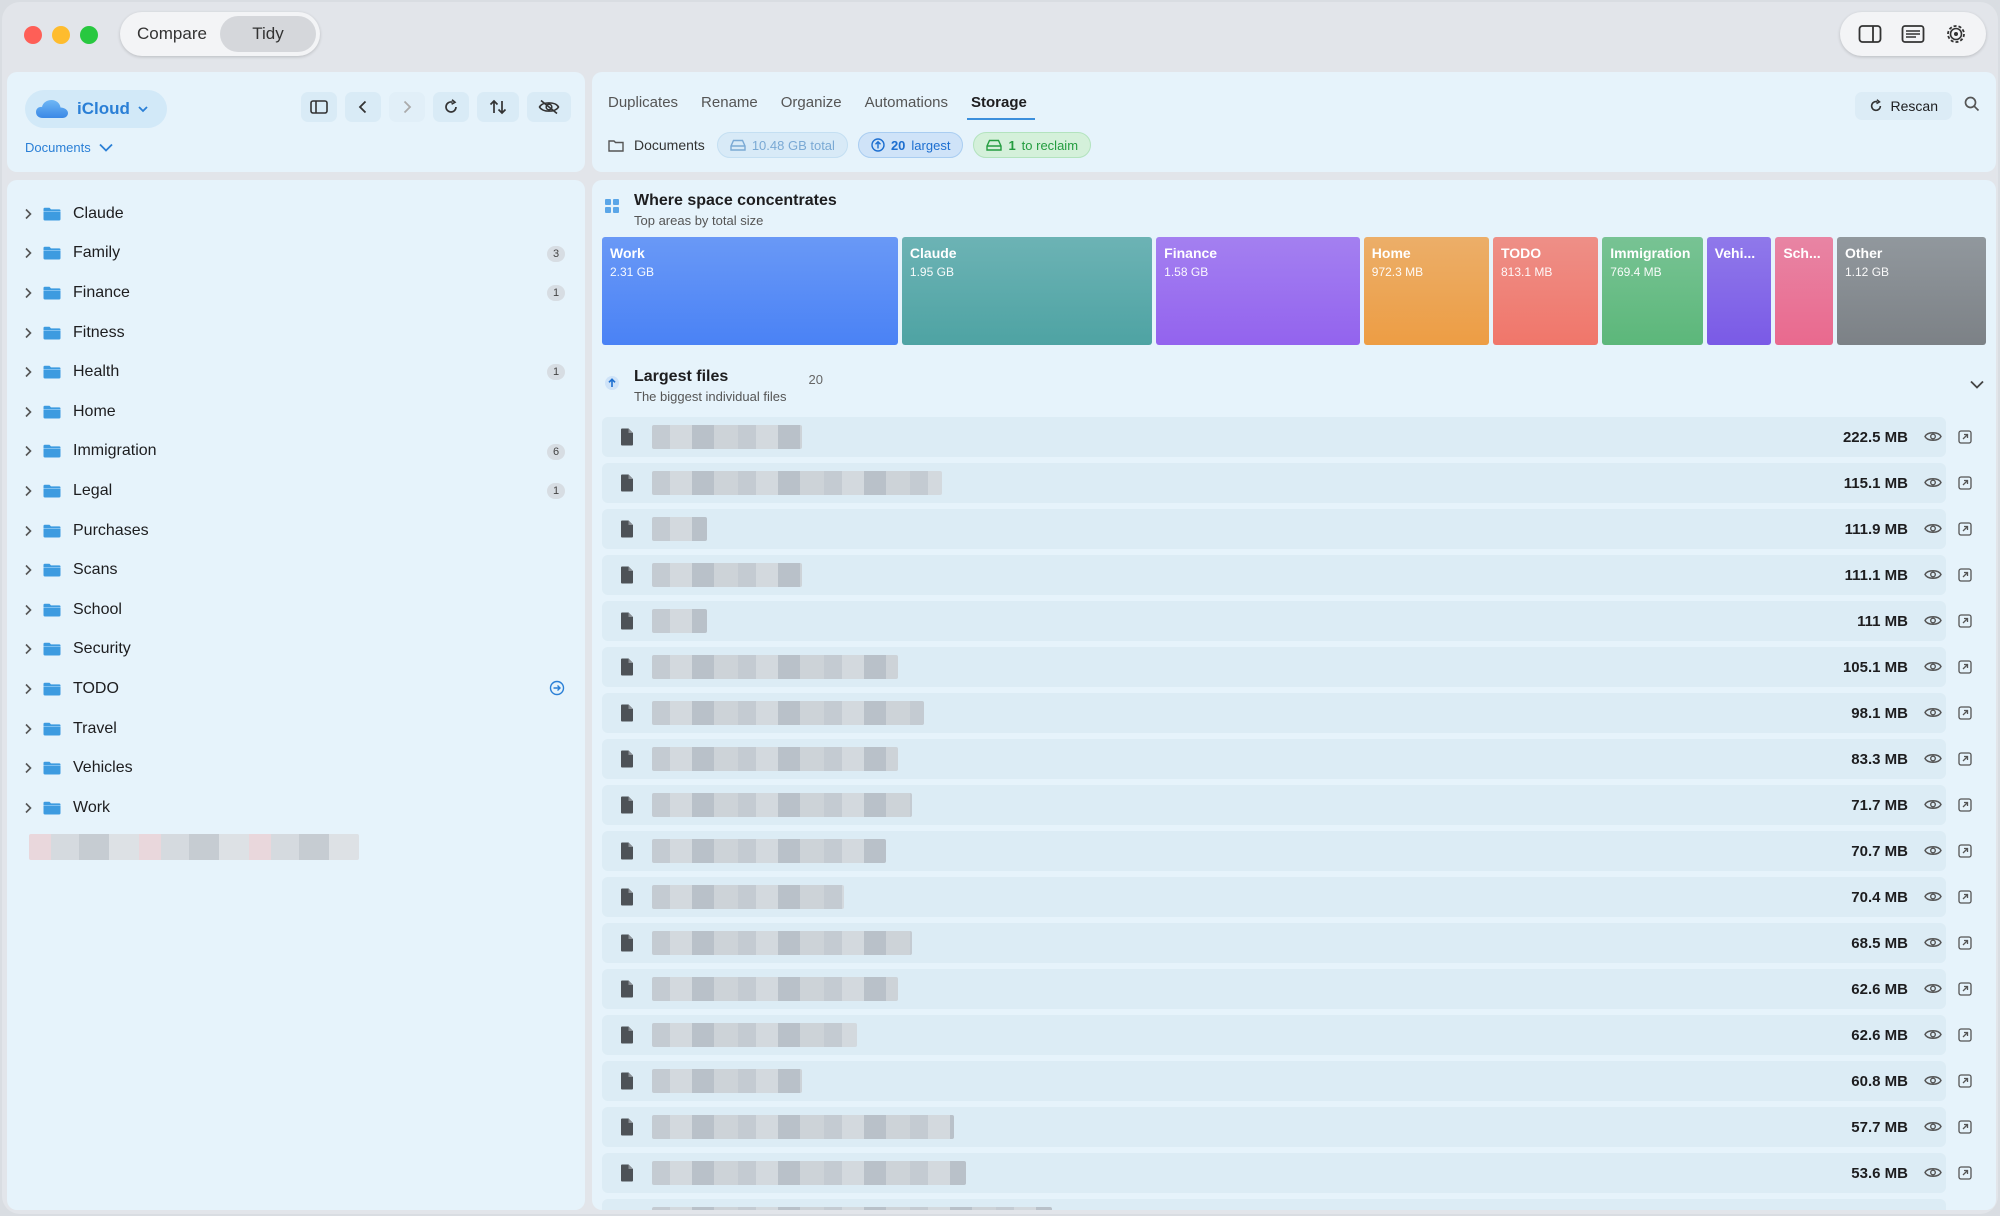  I want to click on rescan-button: Rescan, so click(1903, 106).